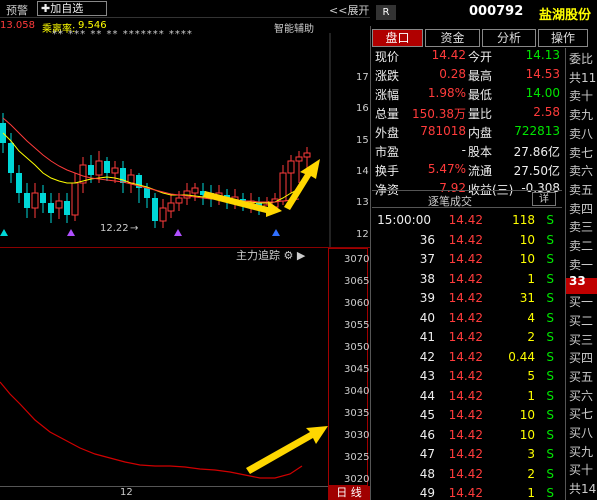  What do you see at coordinates (531, 278) in the screenshot?
I see `trade-volume: 1` at bounding box center [531, 278].